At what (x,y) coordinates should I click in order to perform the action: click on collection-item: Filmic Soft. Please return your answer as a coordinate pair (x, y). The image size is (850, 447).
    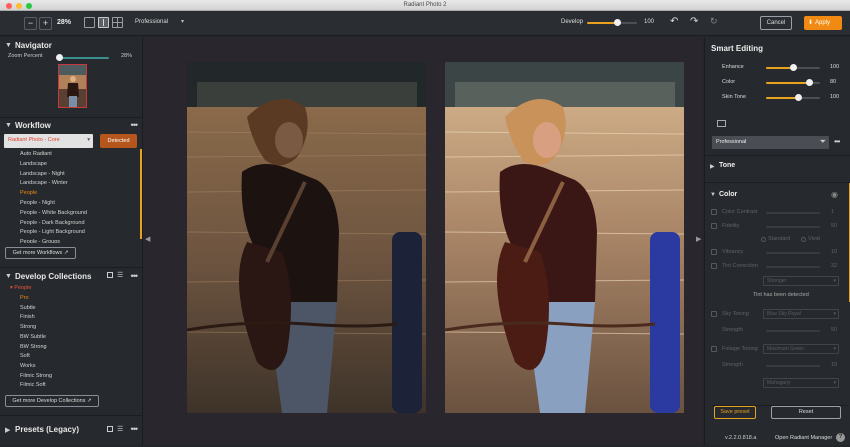
    Looking at the image, I should click on (33, 385).